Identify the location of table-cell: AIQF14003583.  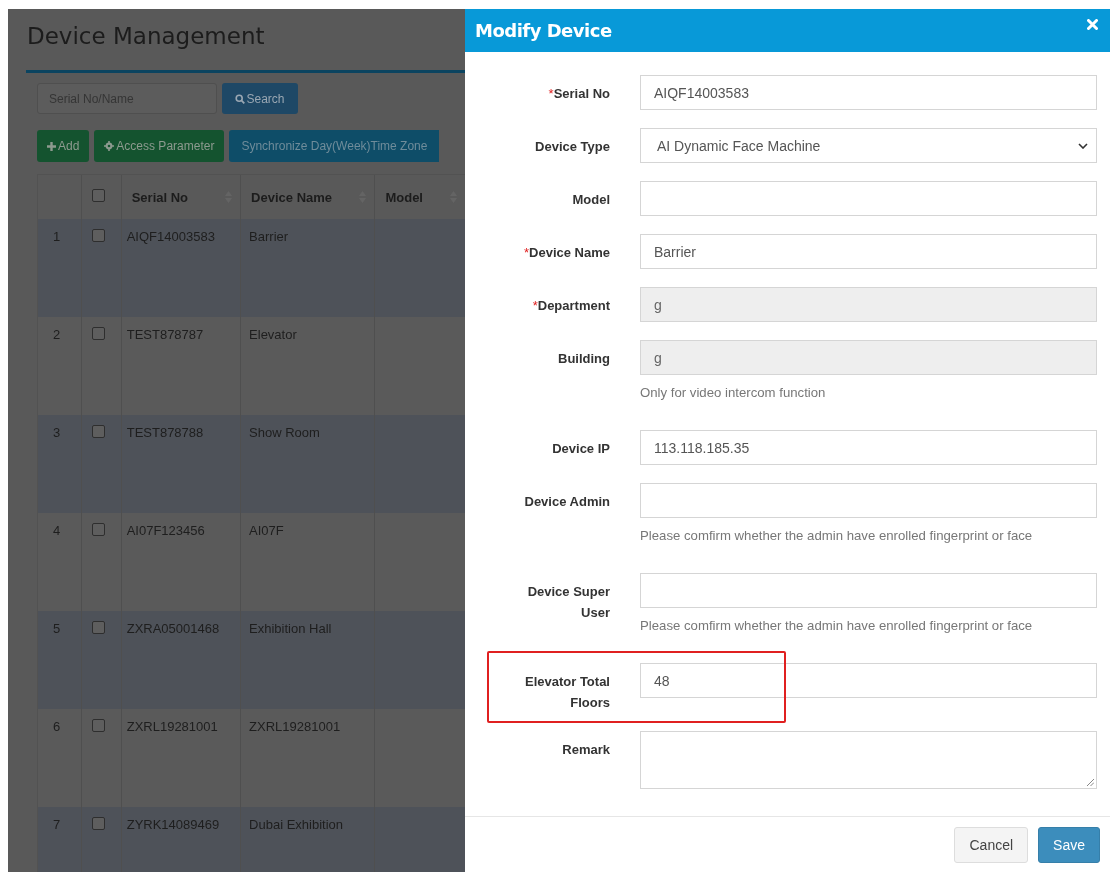
(170, 236).